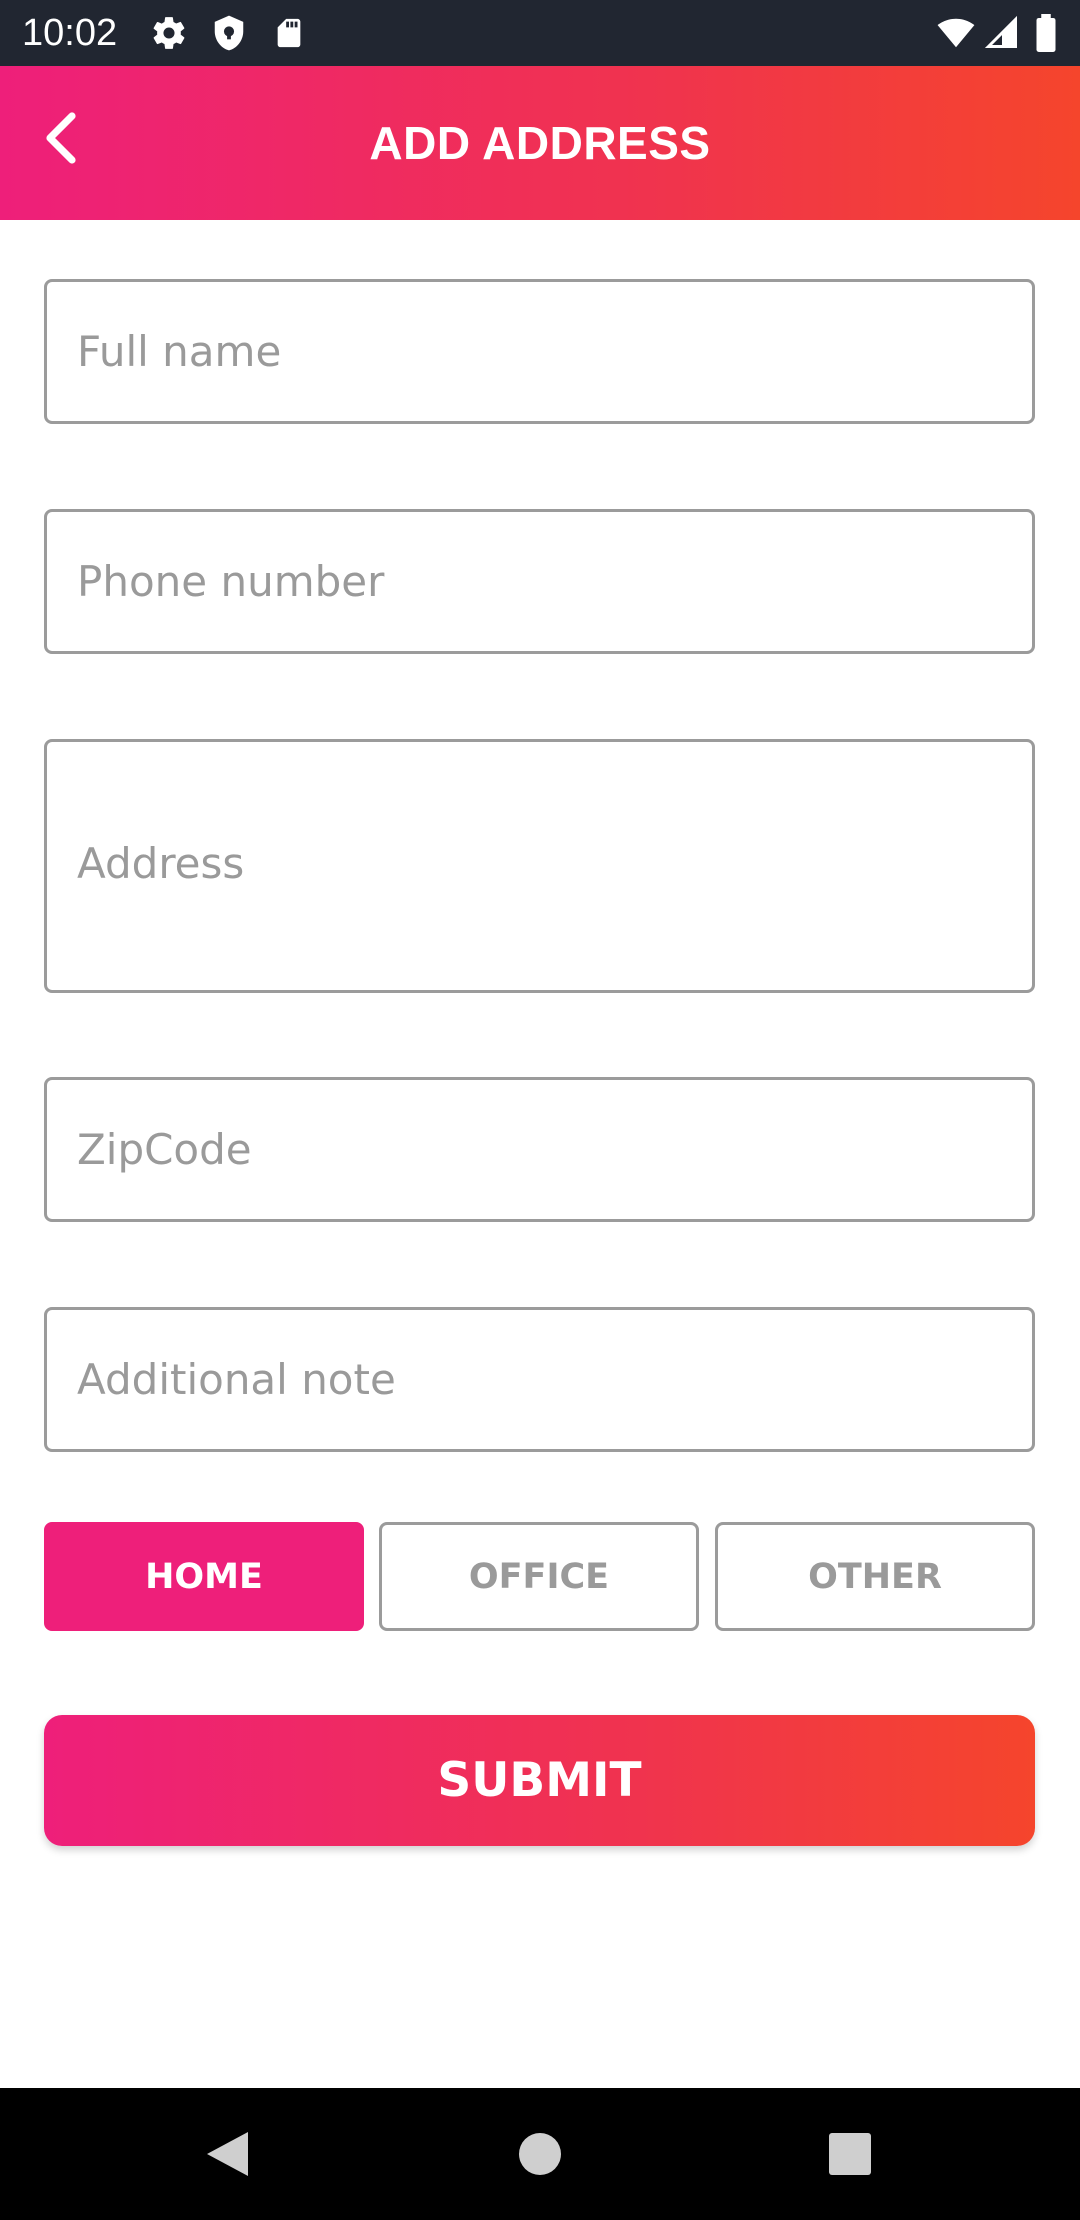 The height and width of the screenshot is (2220, 1080). I want to click on nav-home-button, so click(540, 2154).